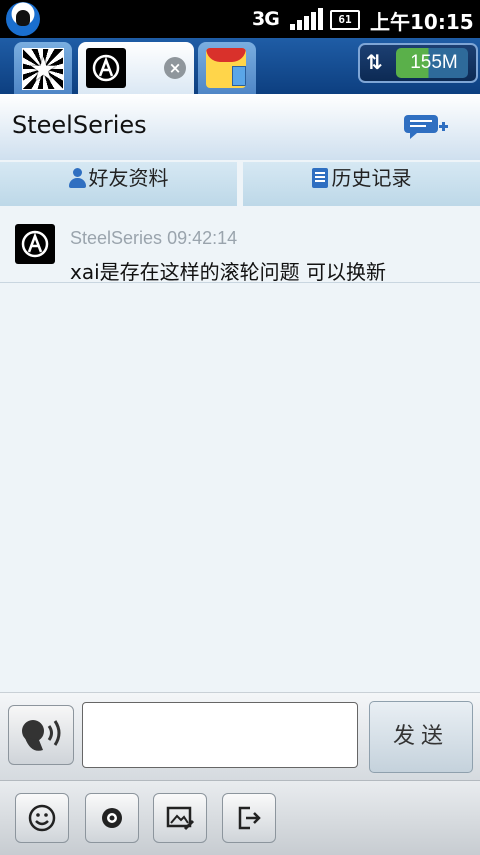  I want to click on voice-icon, so click(41, 735).